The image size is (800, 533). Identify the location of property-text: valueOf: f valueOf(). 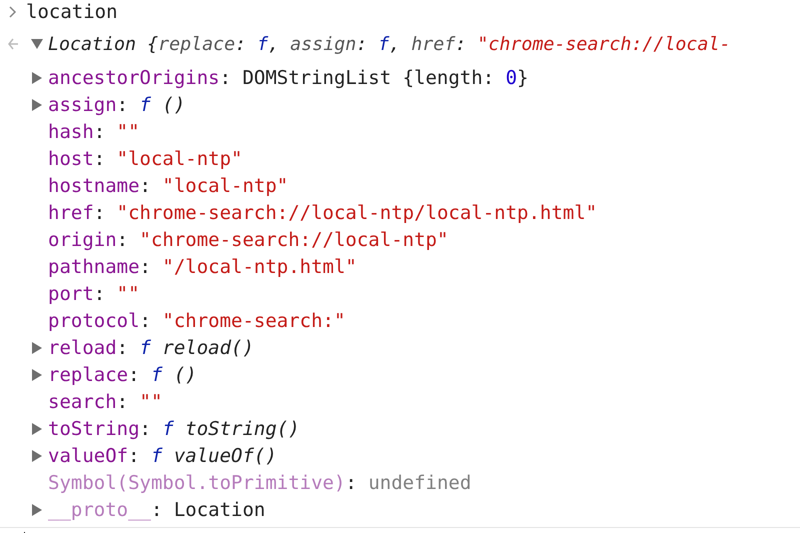
(162, 455).